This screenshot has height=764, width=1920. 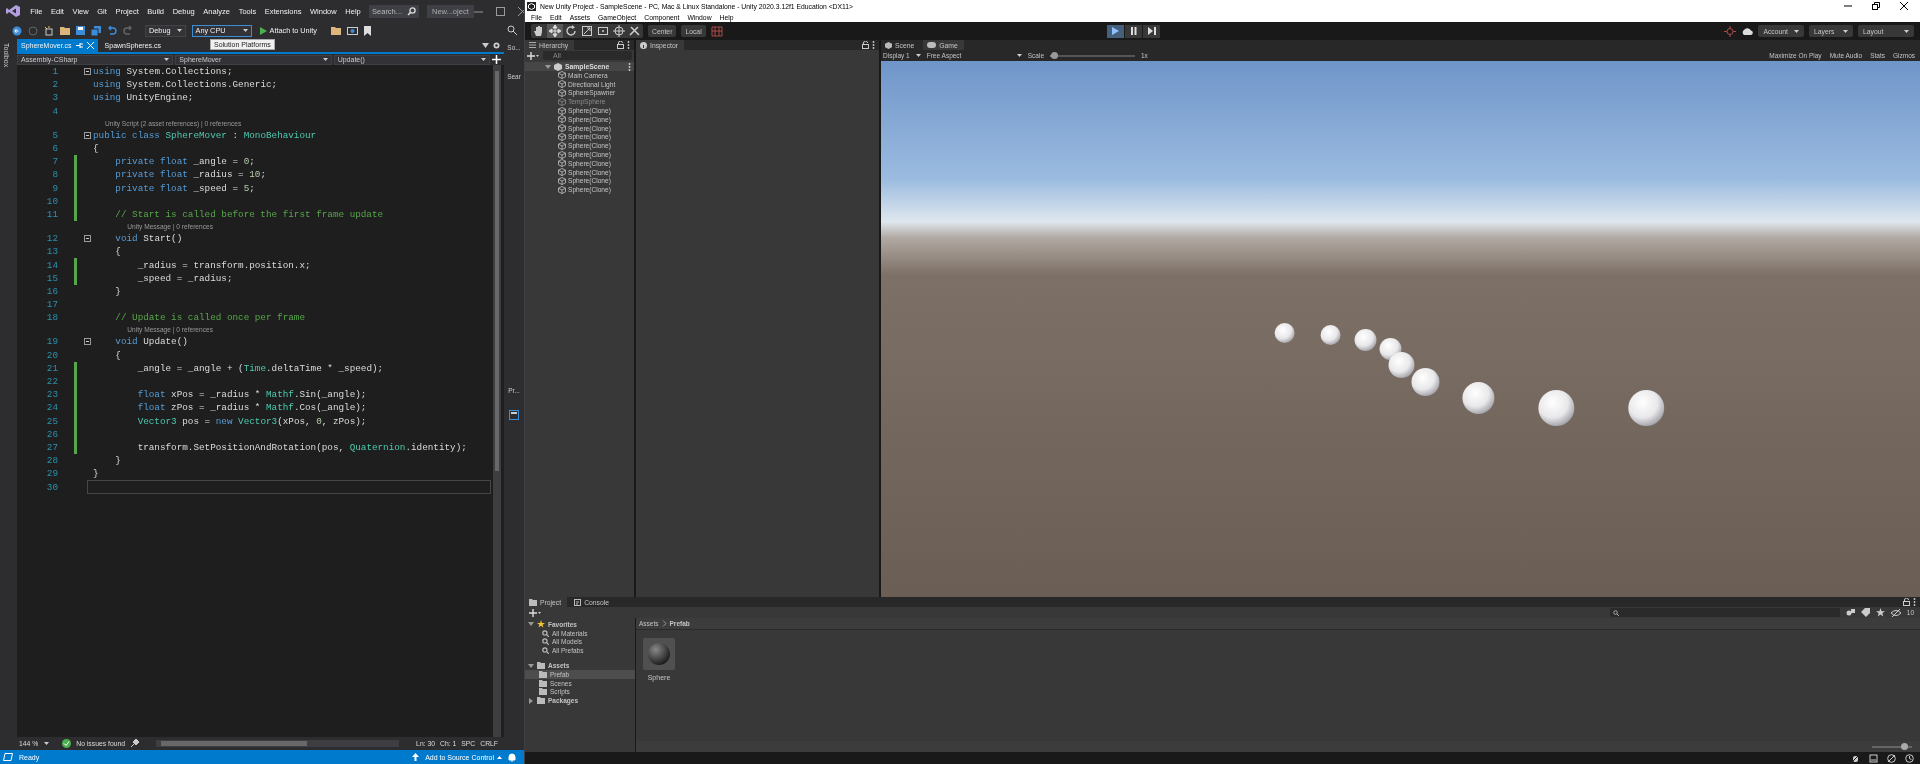 What do you see at coordinates (96, 30) in the screenshot?
I see `save-all-icon` at bounding box center [96, 30].